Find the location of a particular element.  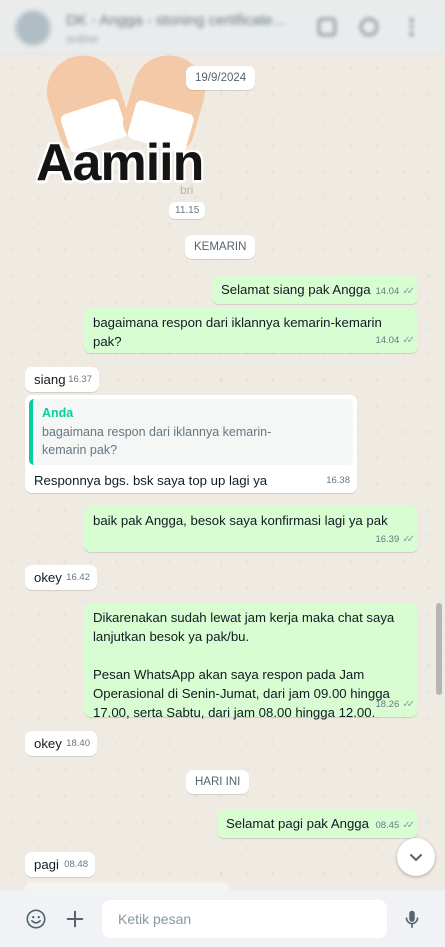

message-meta: 18.26 ✓✓ is located at coordinates (395, 704).